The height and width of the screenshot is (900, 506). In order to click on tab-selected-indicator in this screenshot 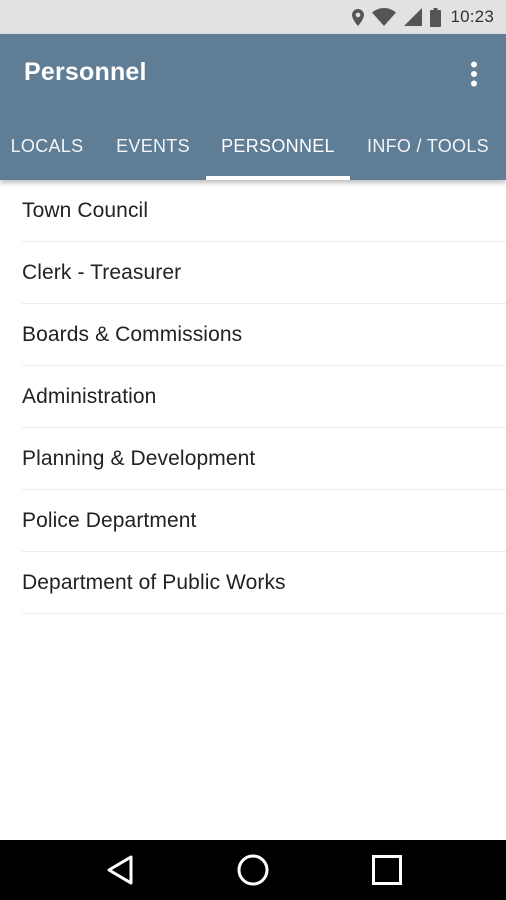, I will do `click(278, 178)`.